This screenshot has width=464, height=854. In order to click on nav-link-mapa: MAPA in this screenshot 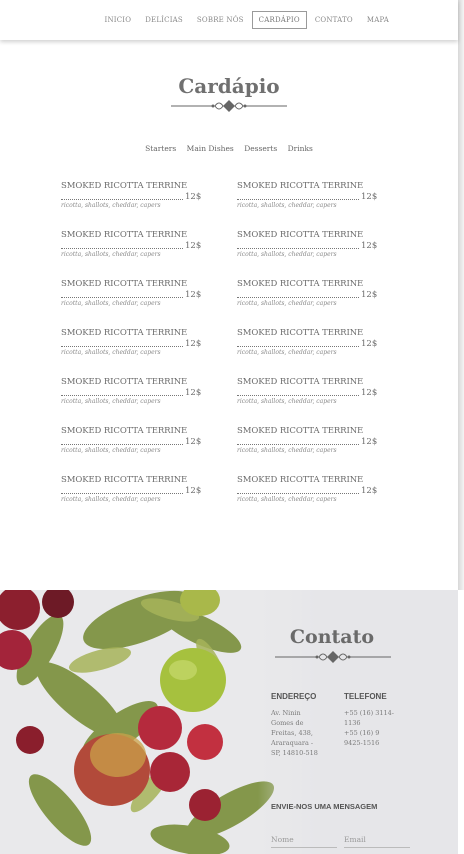, I will do `click(378, 20)`.